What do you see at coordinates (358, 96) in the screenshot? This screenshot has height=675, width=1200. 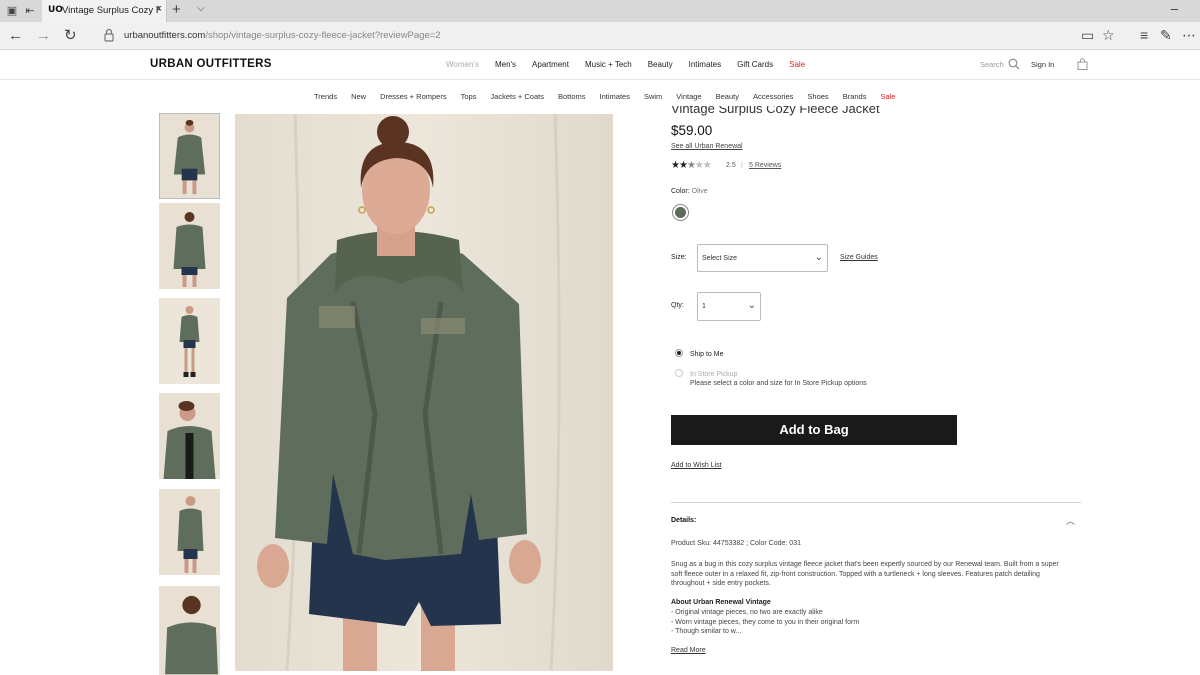 I see `subnav-new: New` at bounding box center [358, 96].